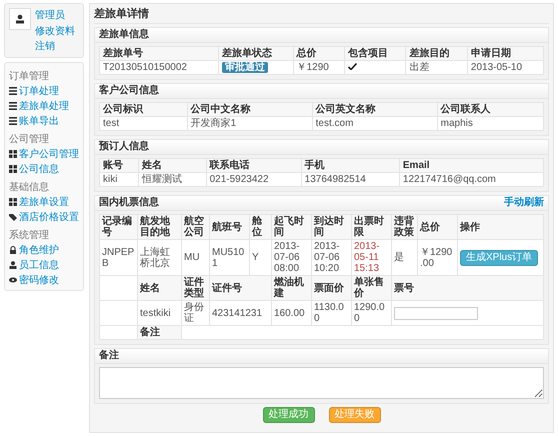 Image resolution: width=558 pixels, height=436 pixels. Describe the element at coordinates (55, 31) in the screenshot. I see `account-link: 修改资料` at that location.